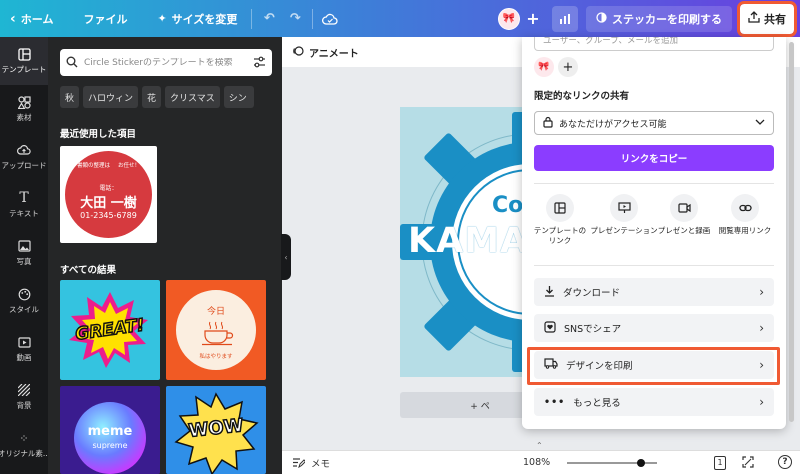 This screenshot has height=474, width=800. I want to click on template-thumb-great: GREAT!, so click(110, 330).